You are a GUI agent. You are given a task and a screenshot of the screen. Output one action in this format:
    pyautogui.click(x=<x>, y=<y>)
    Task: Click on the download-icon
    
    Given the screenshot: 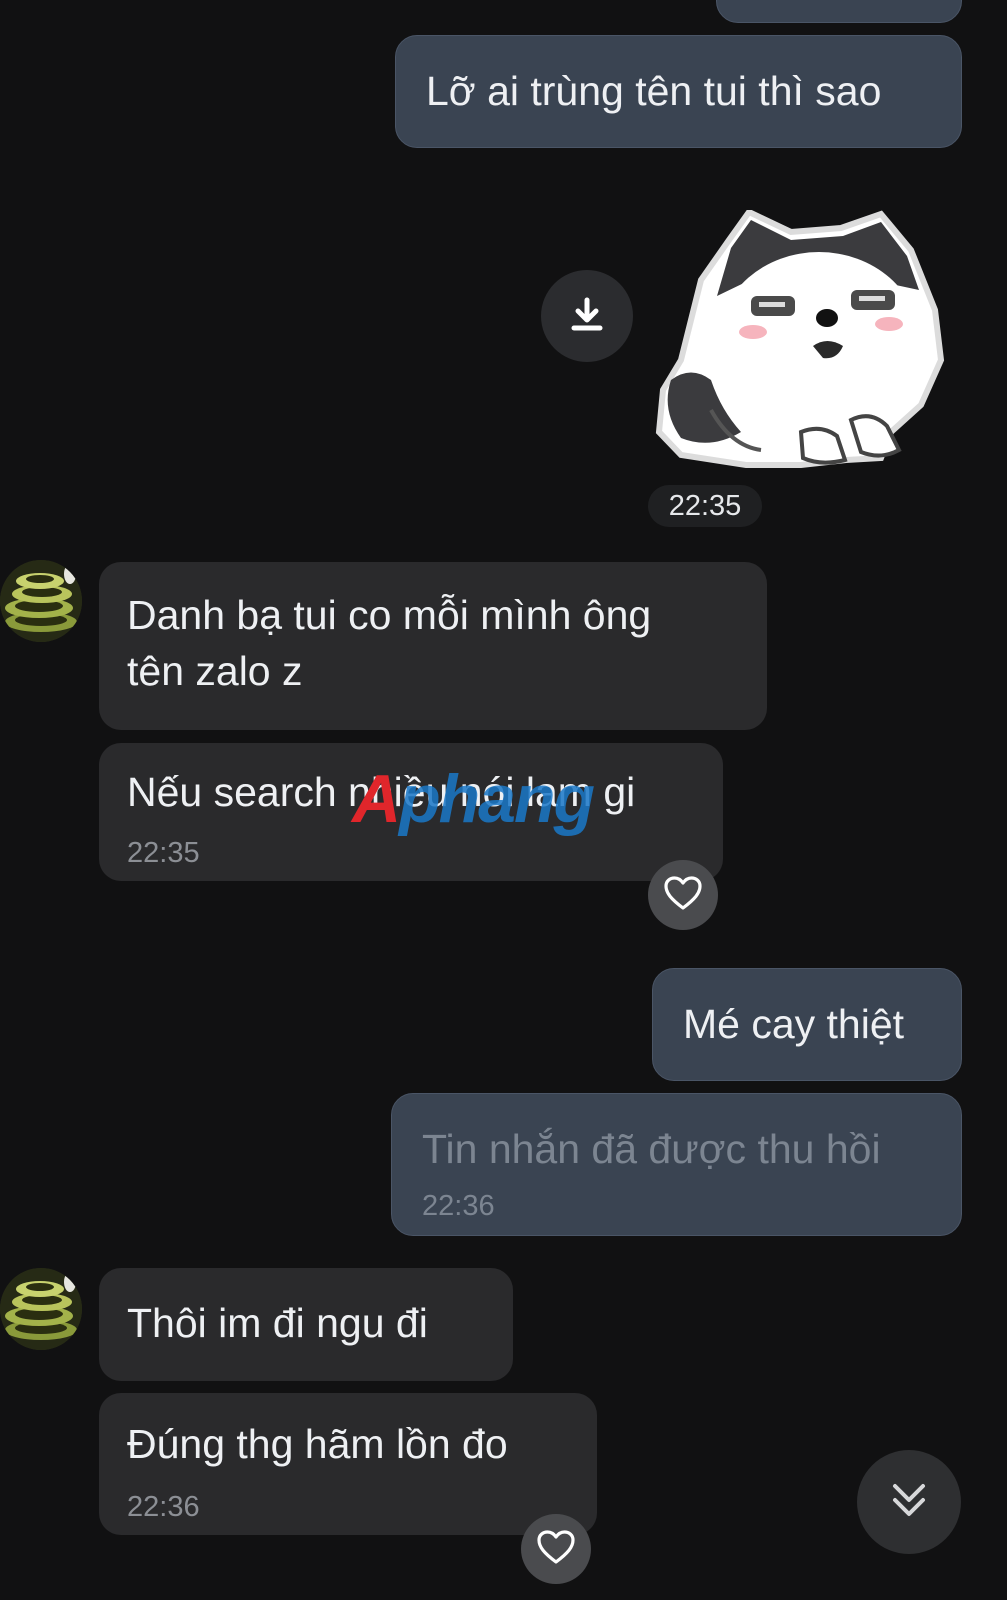 What is the action you would take?
    pyautogui.click(x=587, y=316)
    